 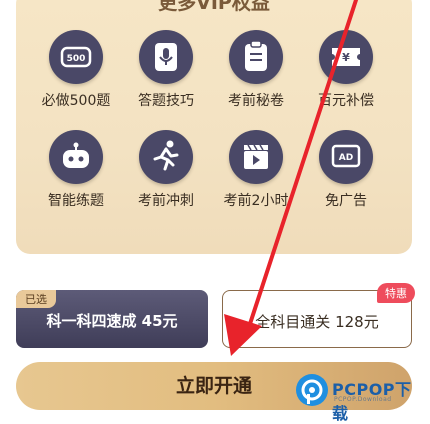 I want to click on benefit-label: 必做500题, so click(x=76, y=101).